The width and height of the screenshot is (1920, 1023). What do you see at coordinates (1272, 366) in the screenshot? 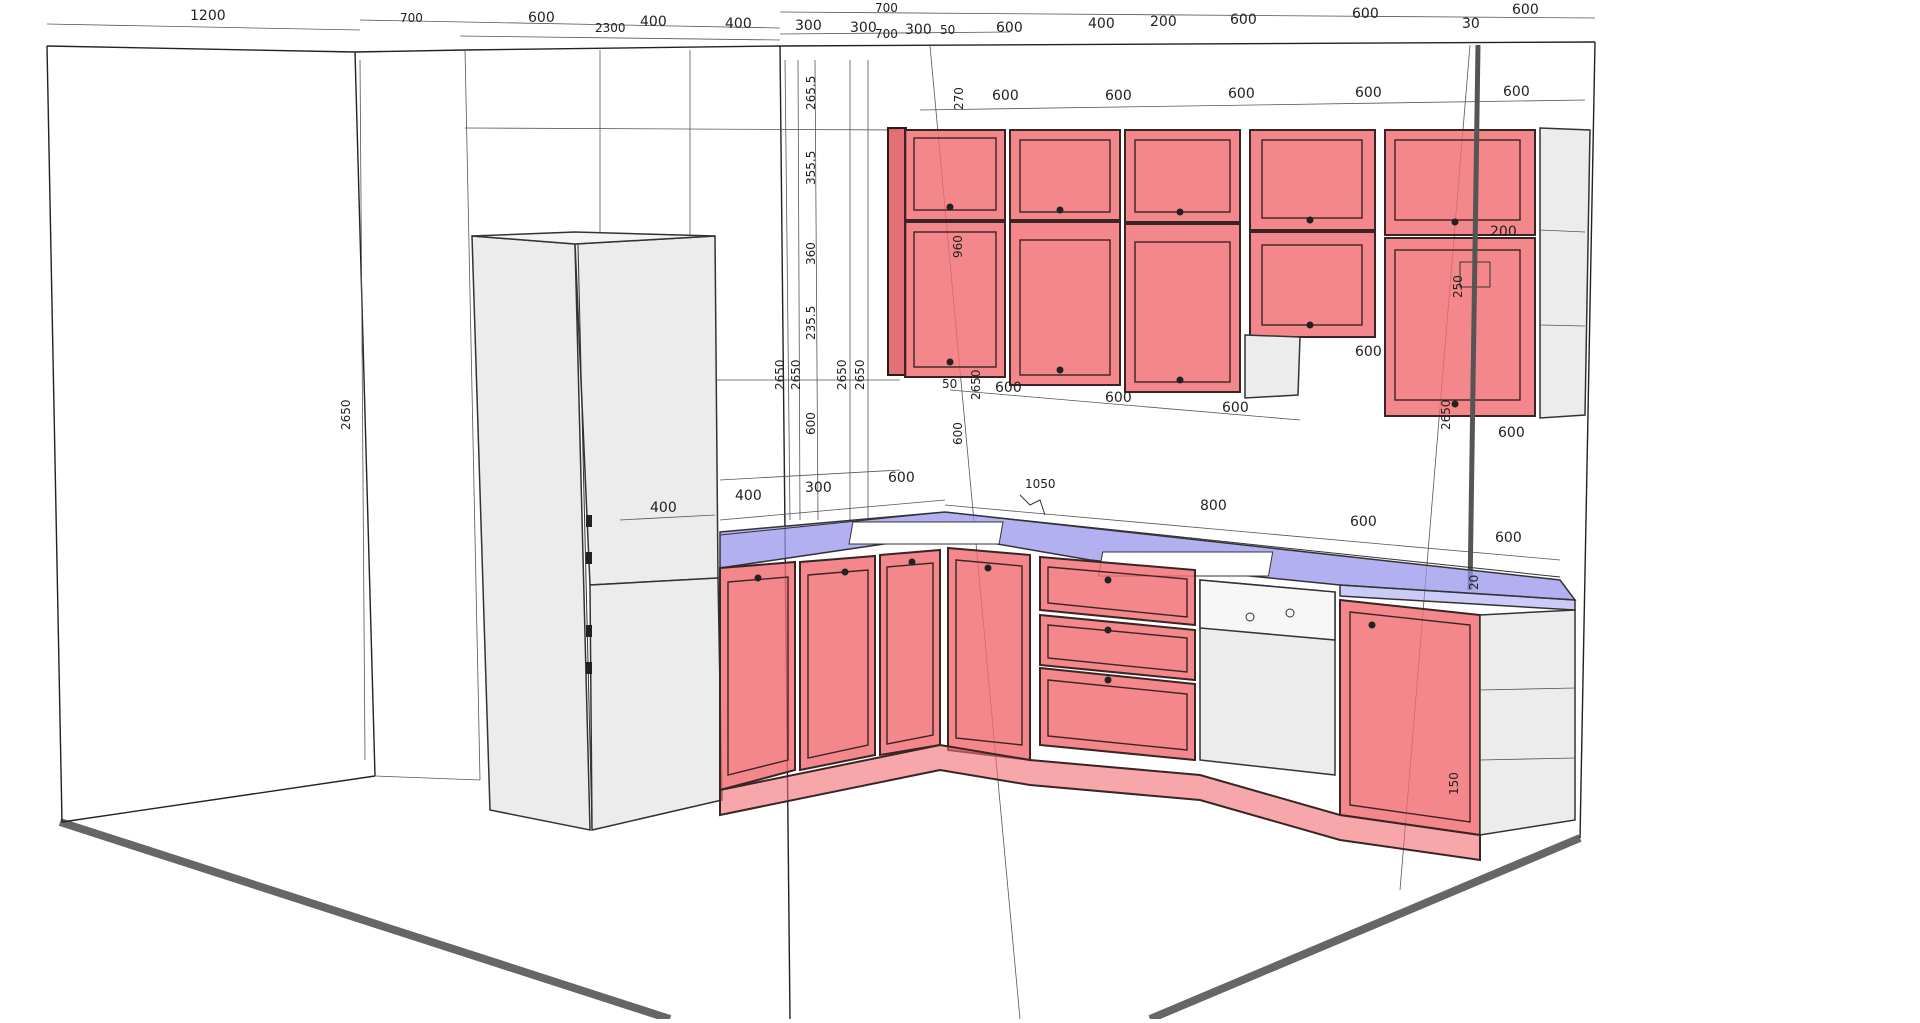
I see `hood-gap-box` at bounding box center [1272, 366].